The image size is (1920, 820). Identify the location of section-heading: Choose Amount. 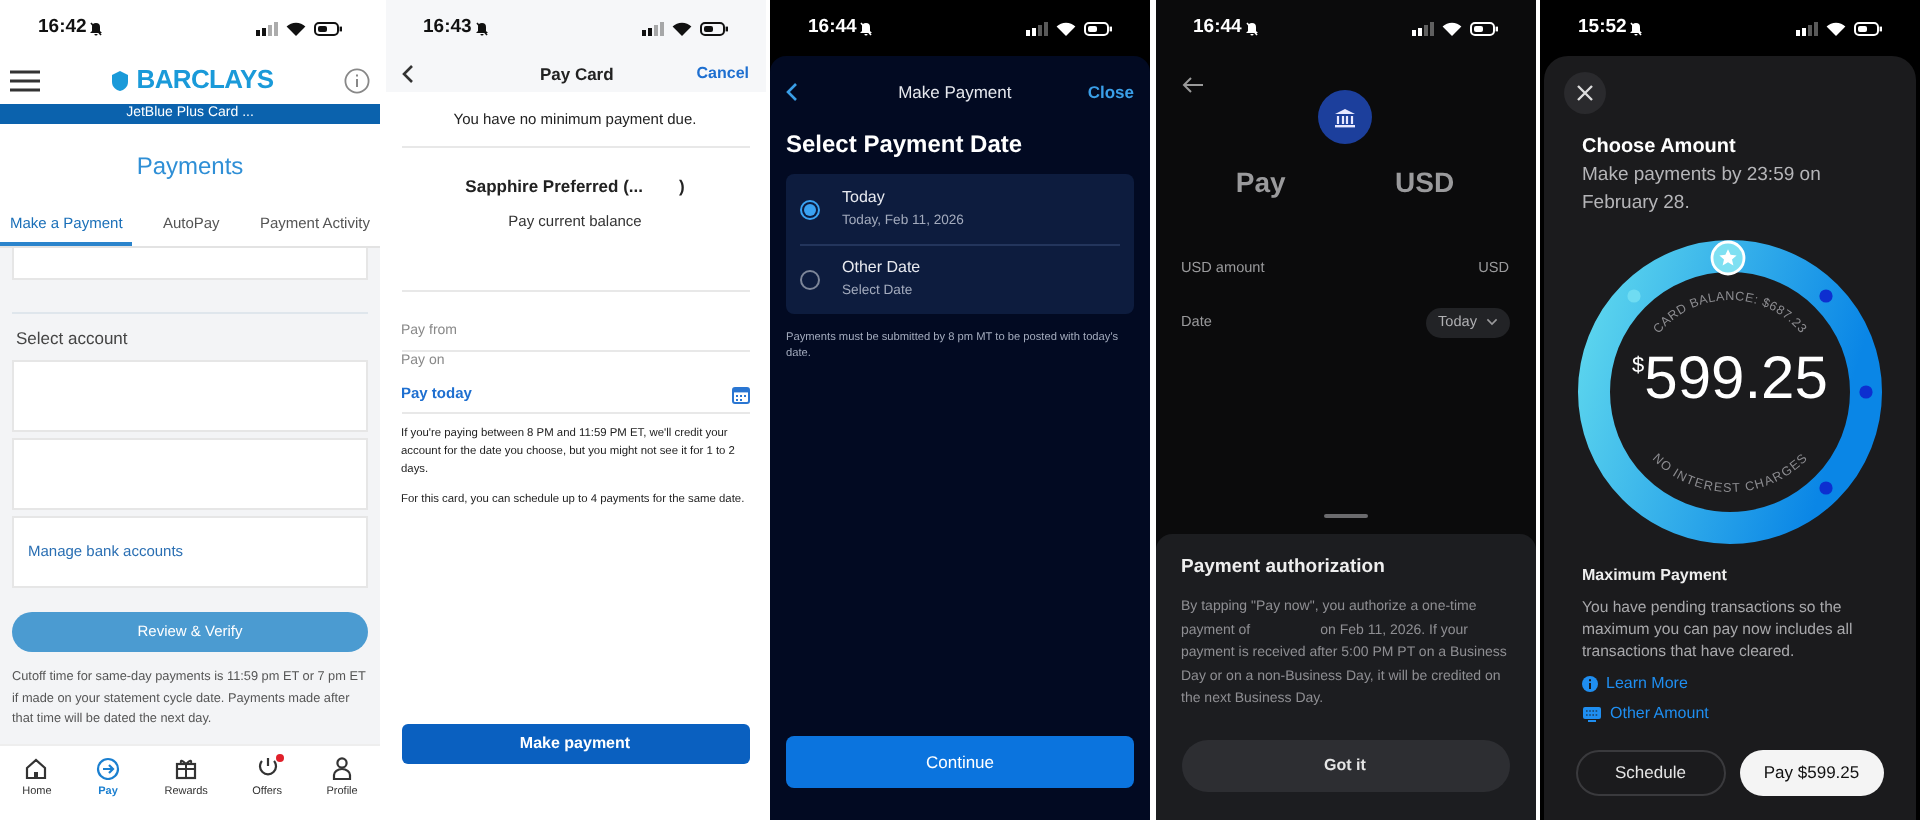
(1660, 148).